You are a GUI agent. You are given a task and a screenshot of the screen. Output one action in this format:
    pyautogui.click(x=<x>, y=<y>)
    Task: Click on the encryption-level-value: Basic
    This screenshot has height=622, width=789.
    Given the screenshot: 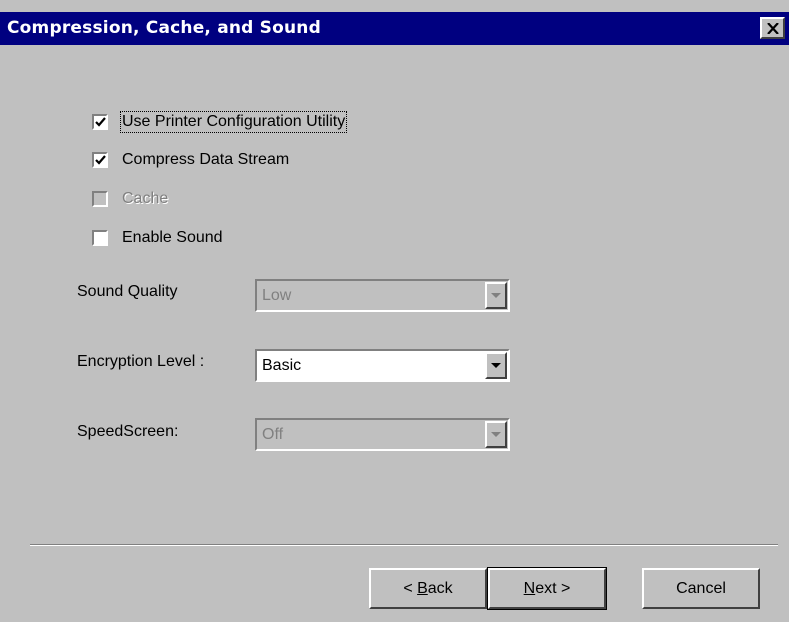 What is the action you would take?
    pyautogui.click(x=282, y=365)
    